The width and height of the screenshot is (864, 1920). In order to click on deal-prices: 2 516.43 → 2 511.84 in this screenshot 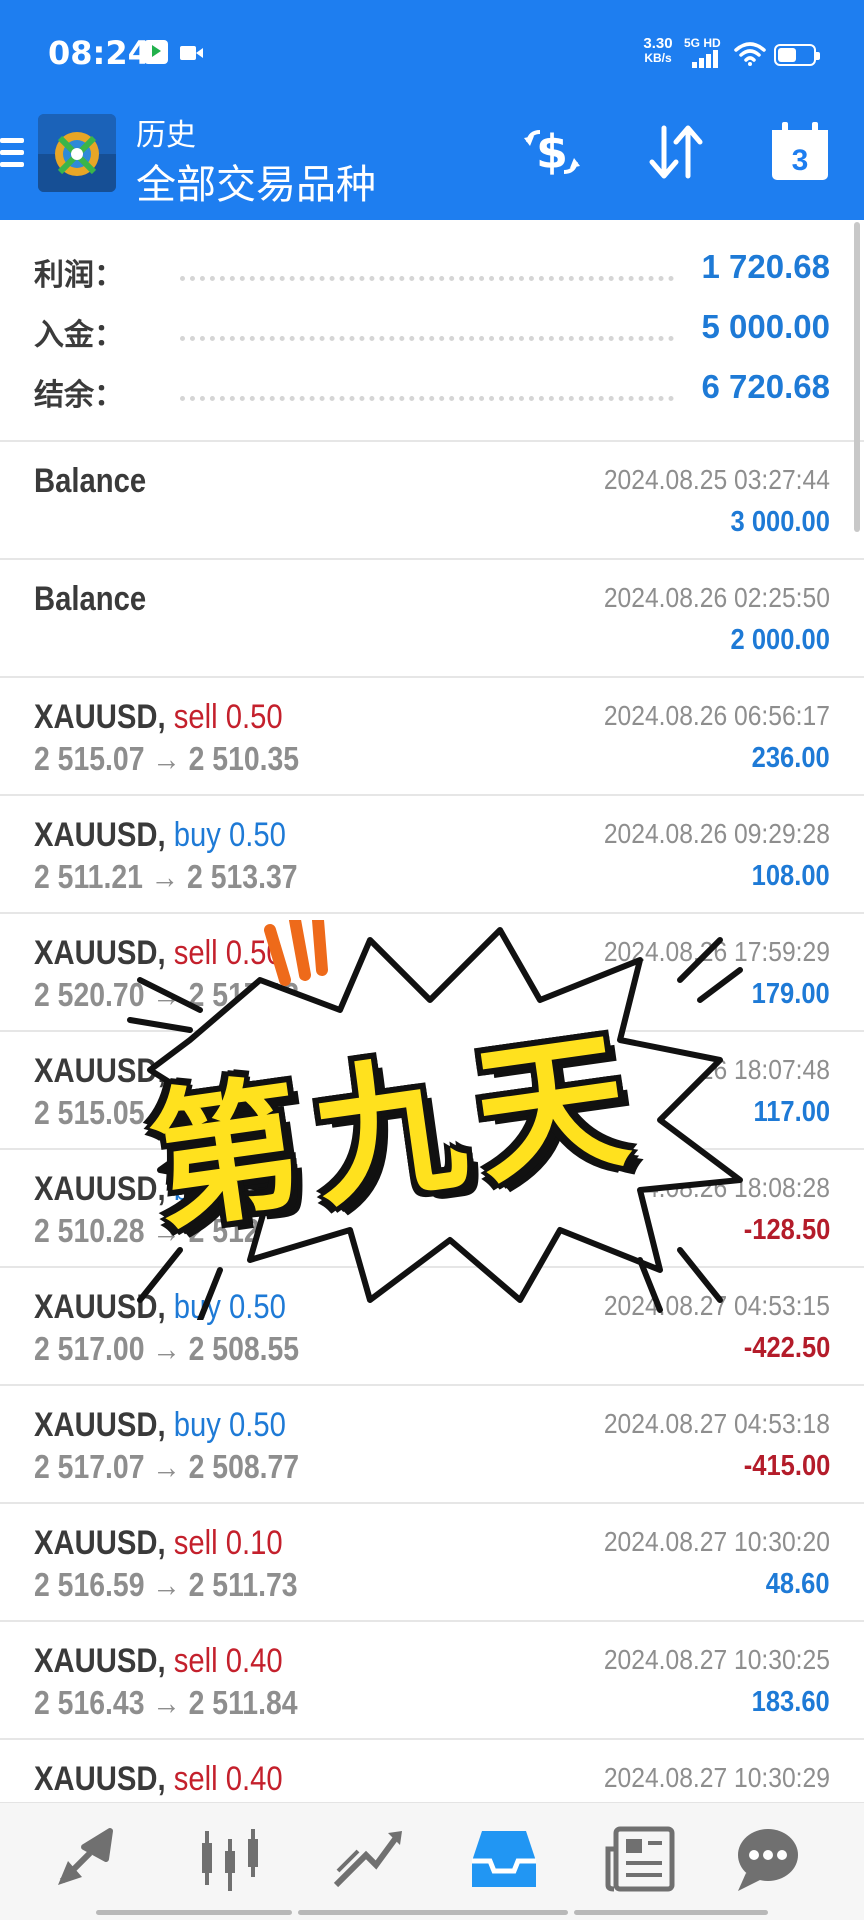, I will do `click(166, 1702)`.